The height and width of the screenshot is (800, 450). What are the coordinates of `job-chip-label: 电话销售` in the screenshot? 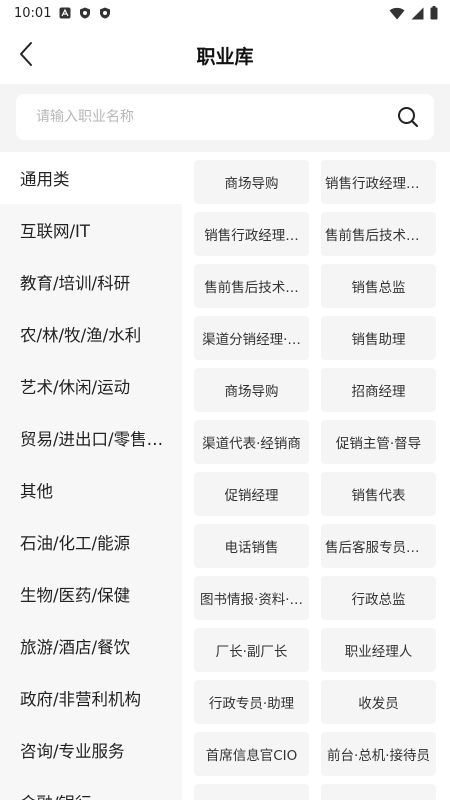 It's located at (251, 548).